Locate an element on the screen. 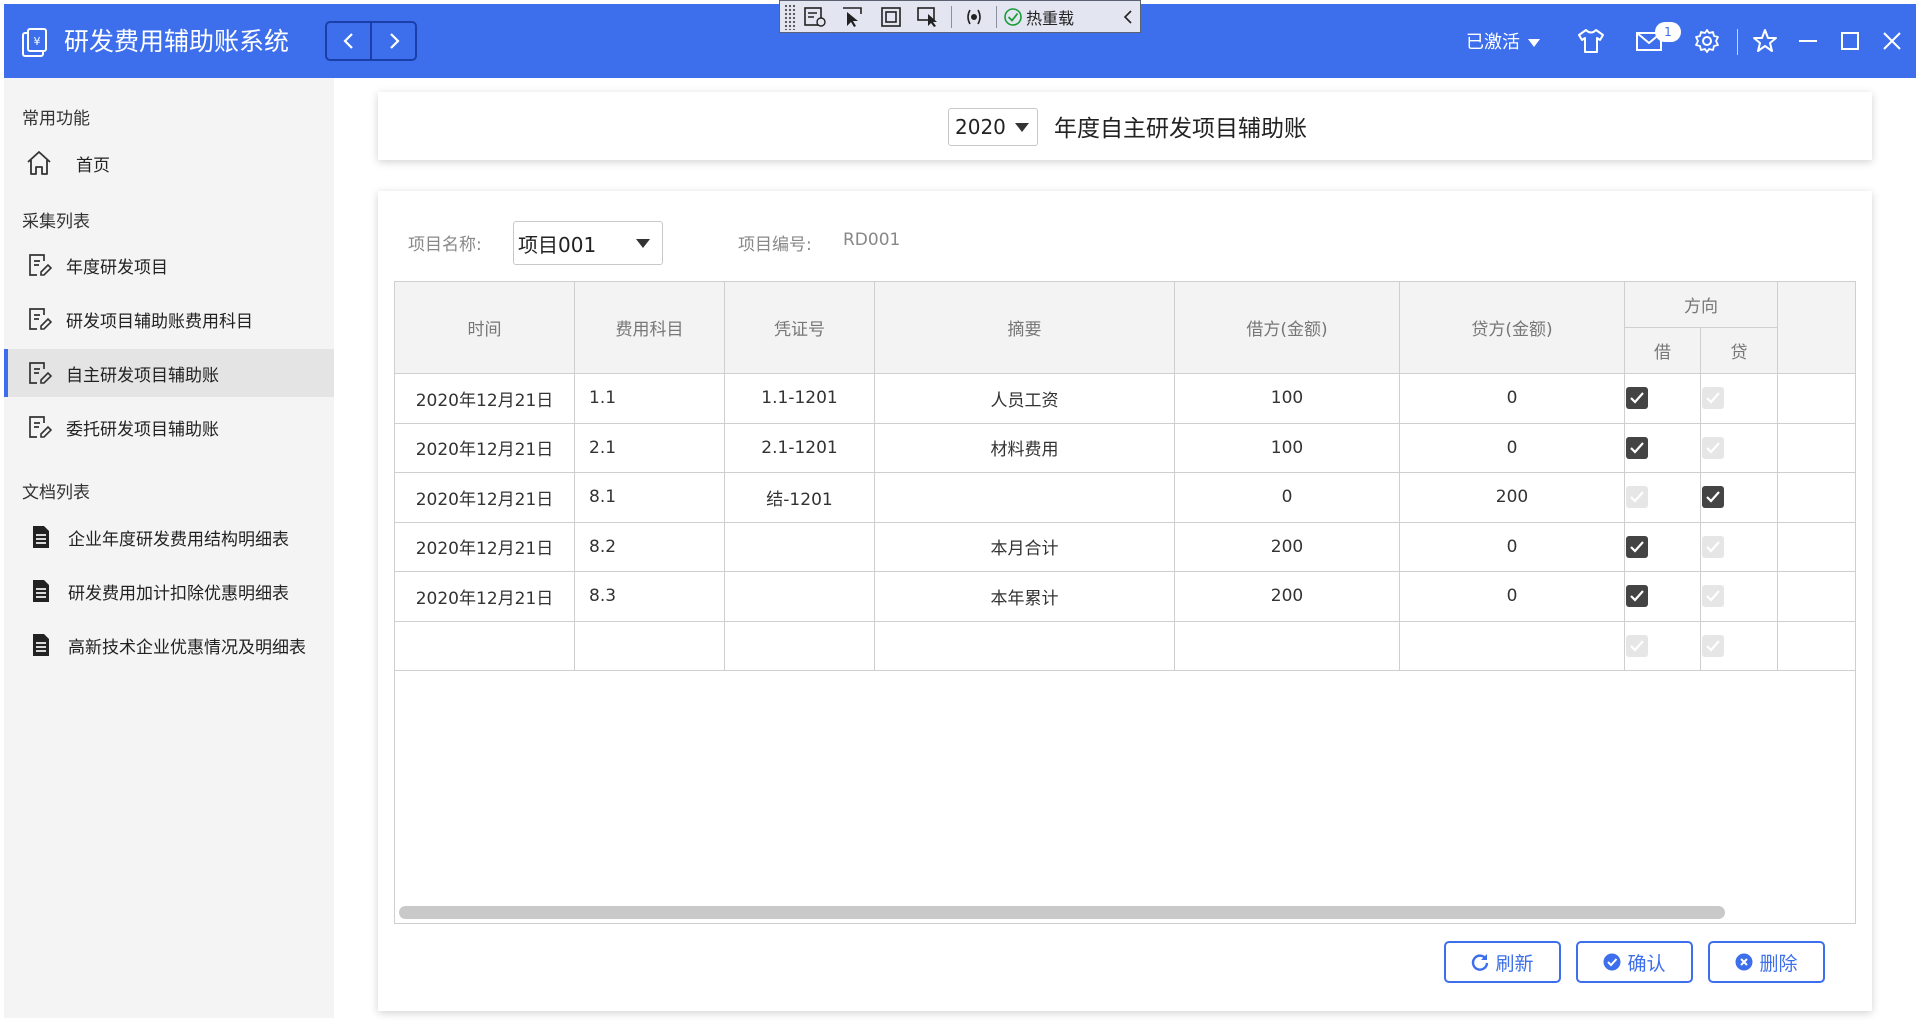  confirm-button: 确认 is located at coordinates (1634, 962).